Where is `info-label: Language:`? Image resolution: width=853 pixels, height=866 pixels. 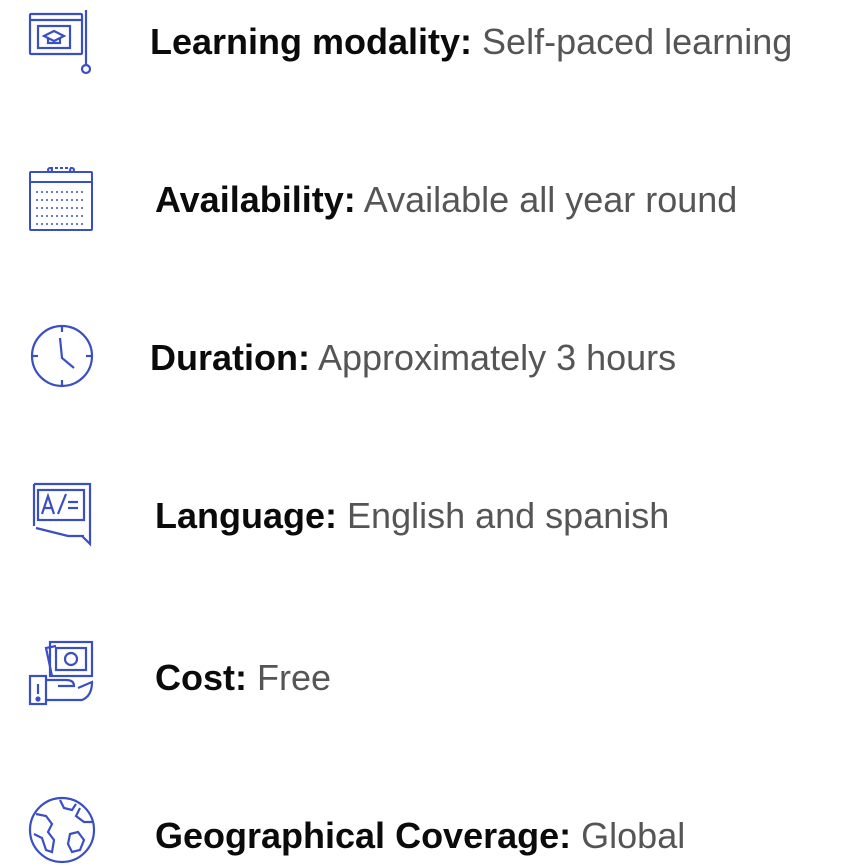 info-label: Language: is located at coordinates (246, 515).